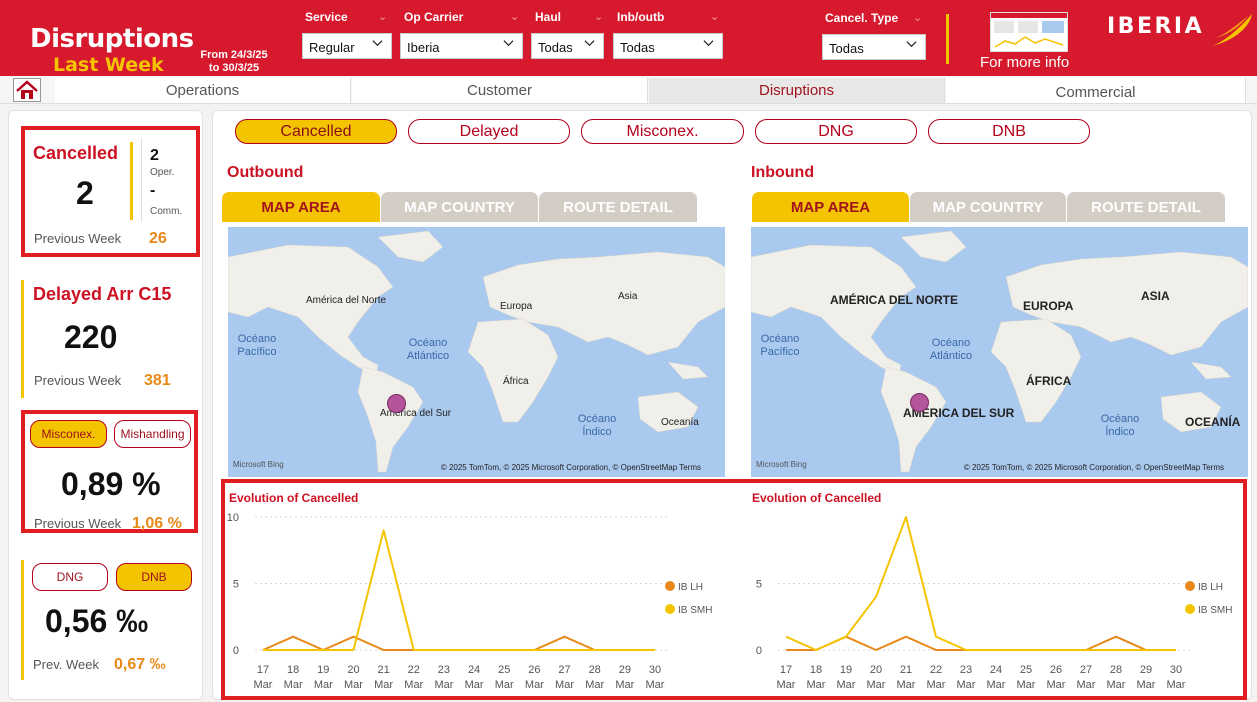 This screenshot has width=1257, height=702. What do you see at coordinates (316, 131) in the screenshot?
I see `pill-cancelled: Cancelled` at bounding box center [316, 131].